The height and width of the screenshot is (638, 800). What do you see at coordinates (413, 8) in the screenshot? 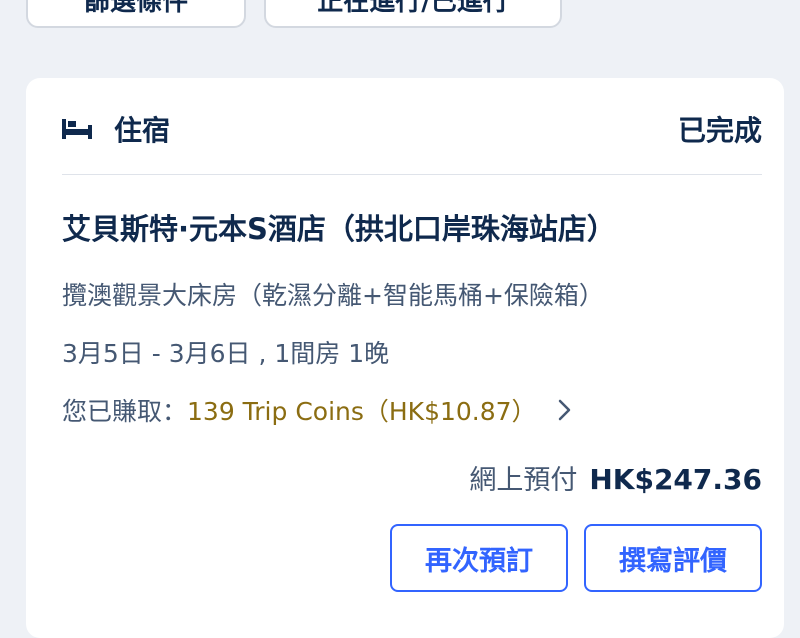
I see `filter-chip-right-label: 正在進行/已進行` at bounding box center [413, 8].